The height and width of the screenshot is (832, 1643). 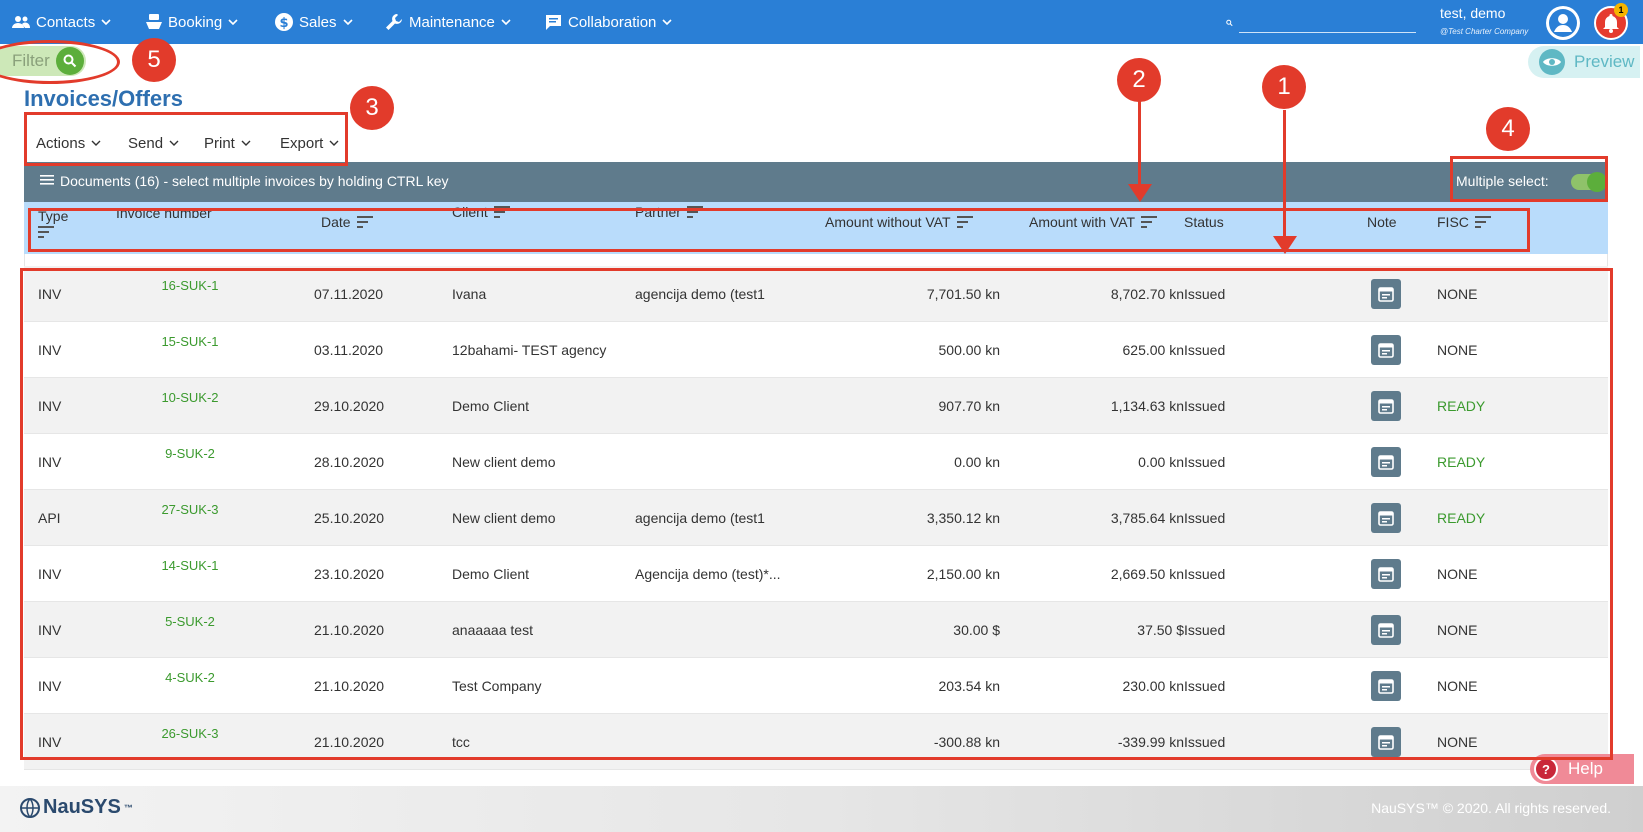 I want to click on annotation-box-toolbar, so click(x=186, y=139).